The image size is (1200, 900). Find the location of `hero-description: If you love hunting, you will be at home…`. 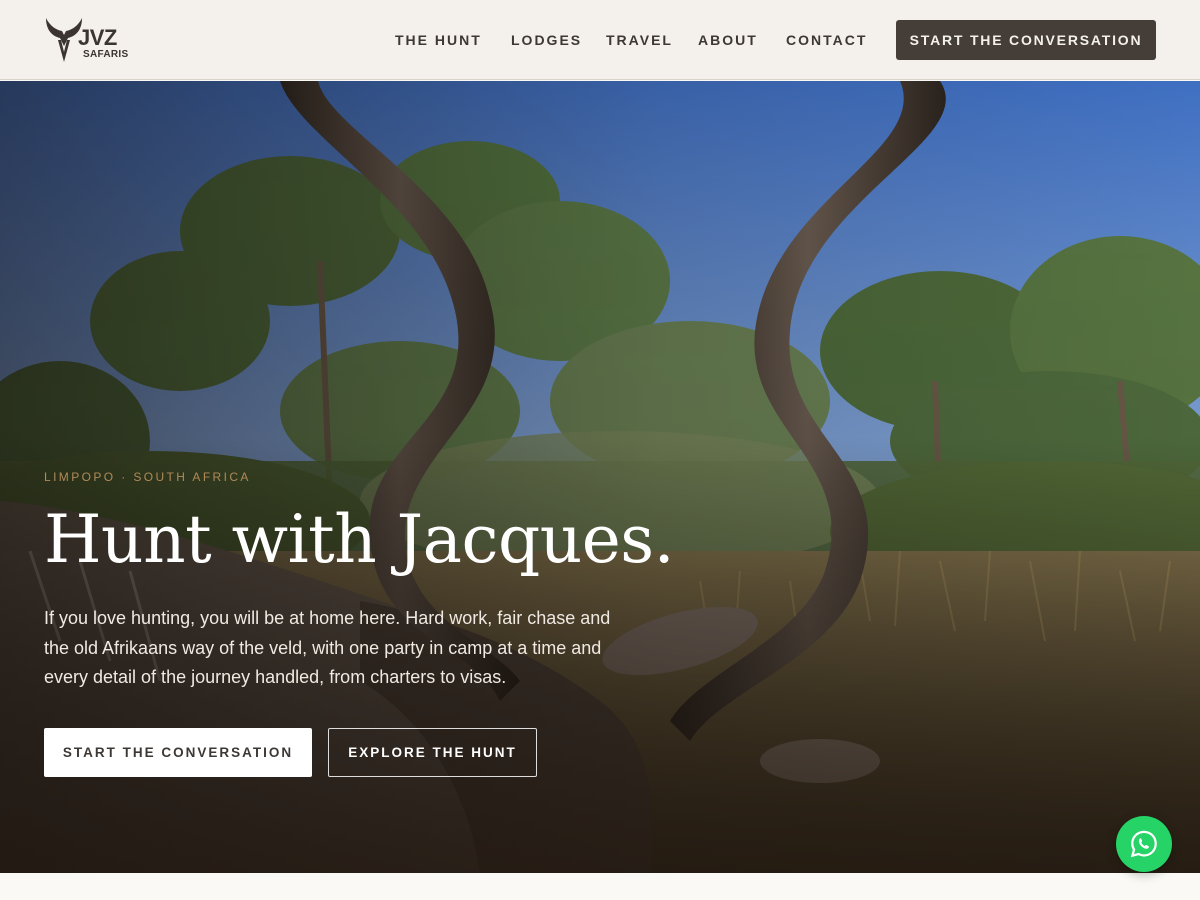

hero-description: If you love hunting, you will be at home… is located at coordinates (327, 647).